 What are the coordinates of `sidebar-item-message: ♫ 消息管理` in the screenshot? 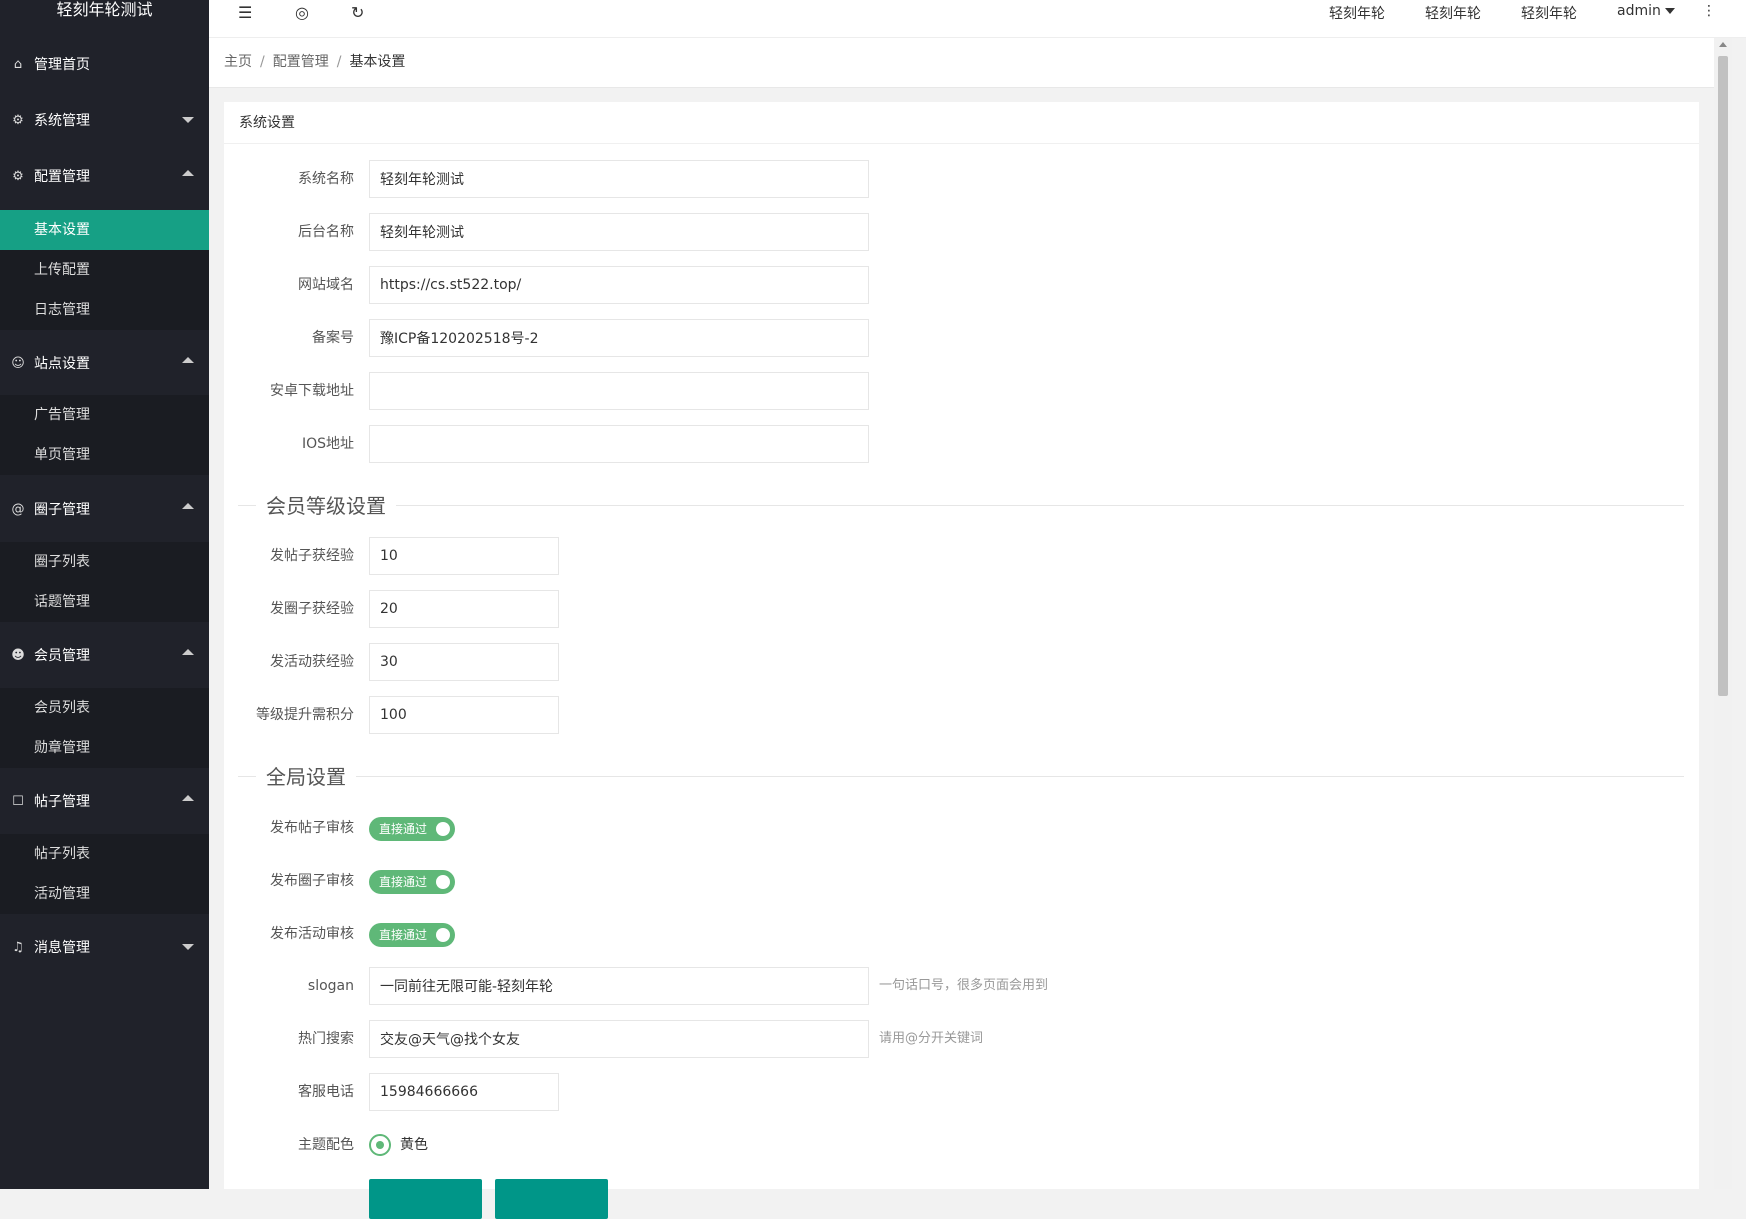 It's located at (104, 947).